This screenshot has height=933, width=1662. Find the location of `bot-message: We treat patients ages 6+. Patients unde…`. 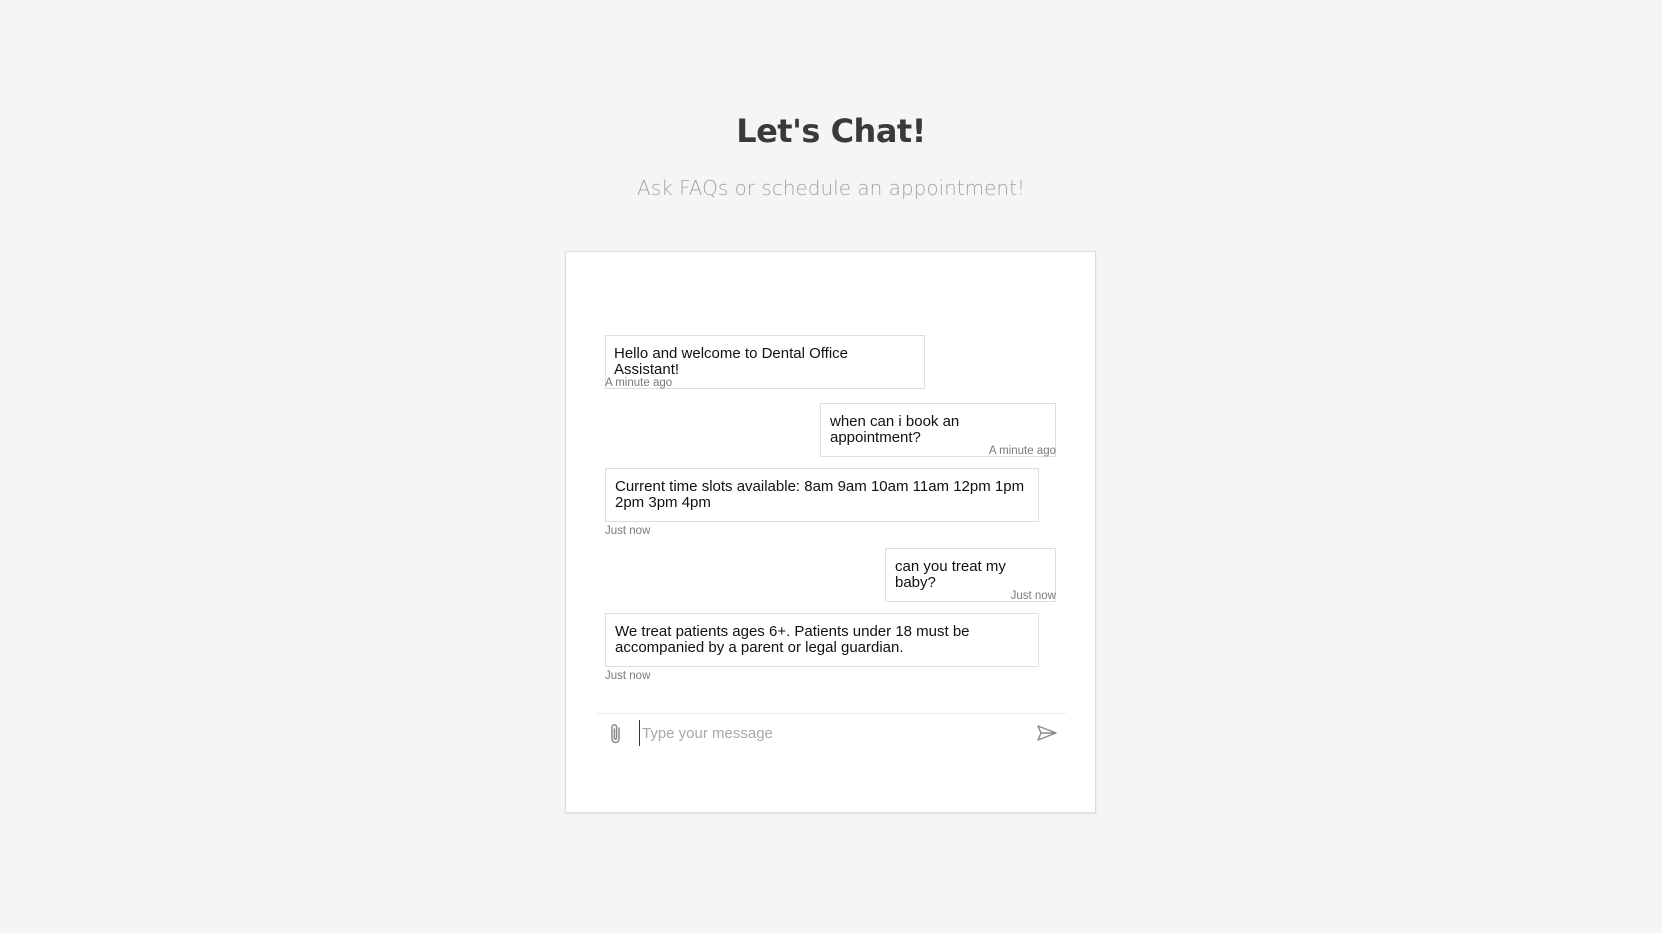

bot-message: We treat patients ages 6+. Patients unde… is located at coordinates (822, 640).